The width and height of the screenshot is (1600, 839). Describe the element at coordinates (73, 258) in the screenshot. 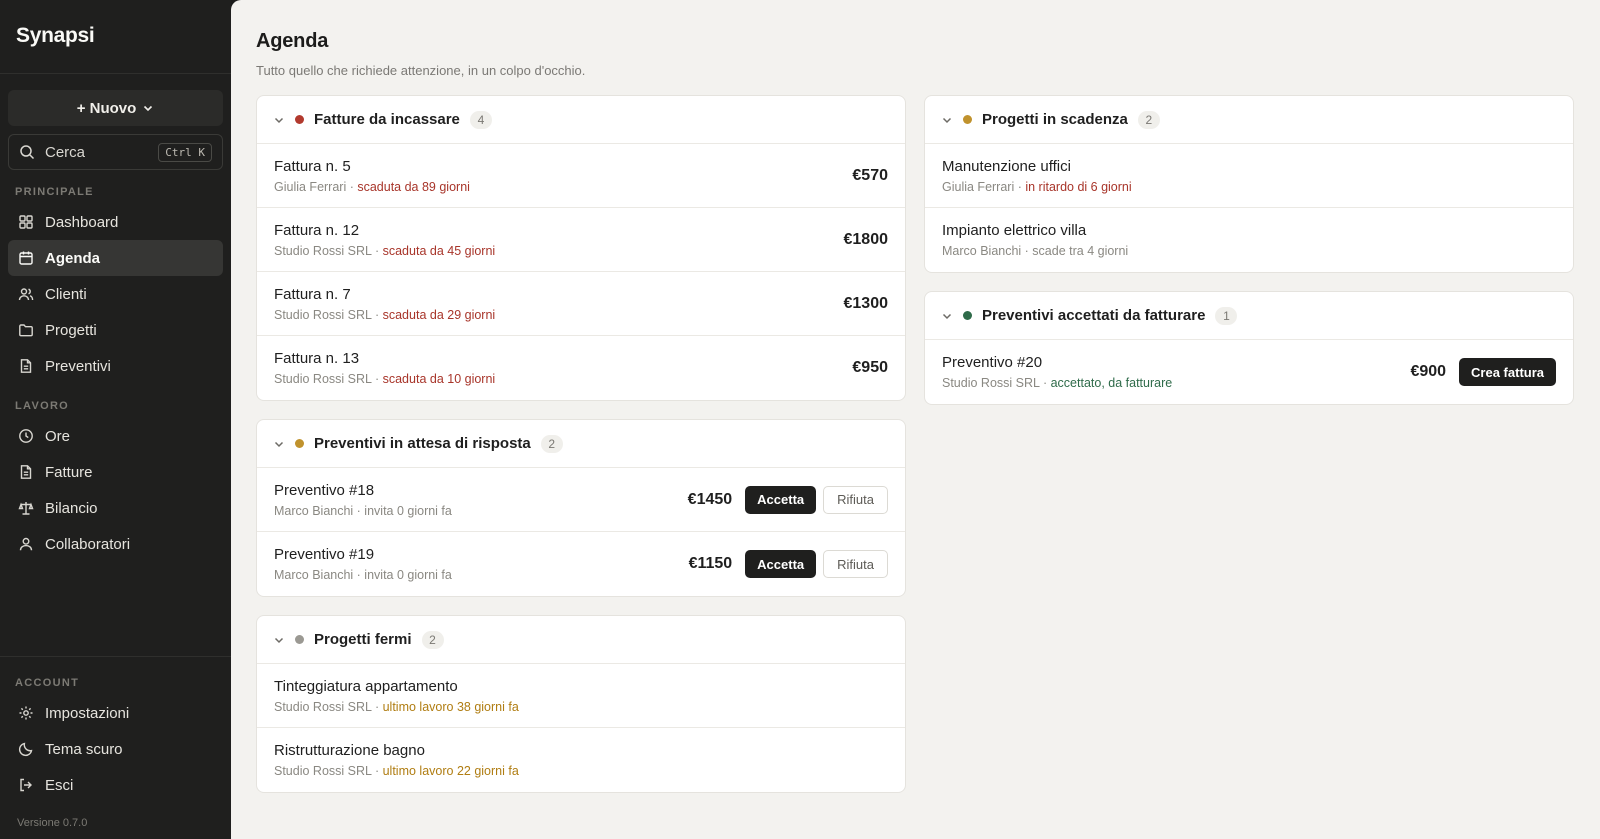

I see `sidebar-item-label: Agenda` at that location.